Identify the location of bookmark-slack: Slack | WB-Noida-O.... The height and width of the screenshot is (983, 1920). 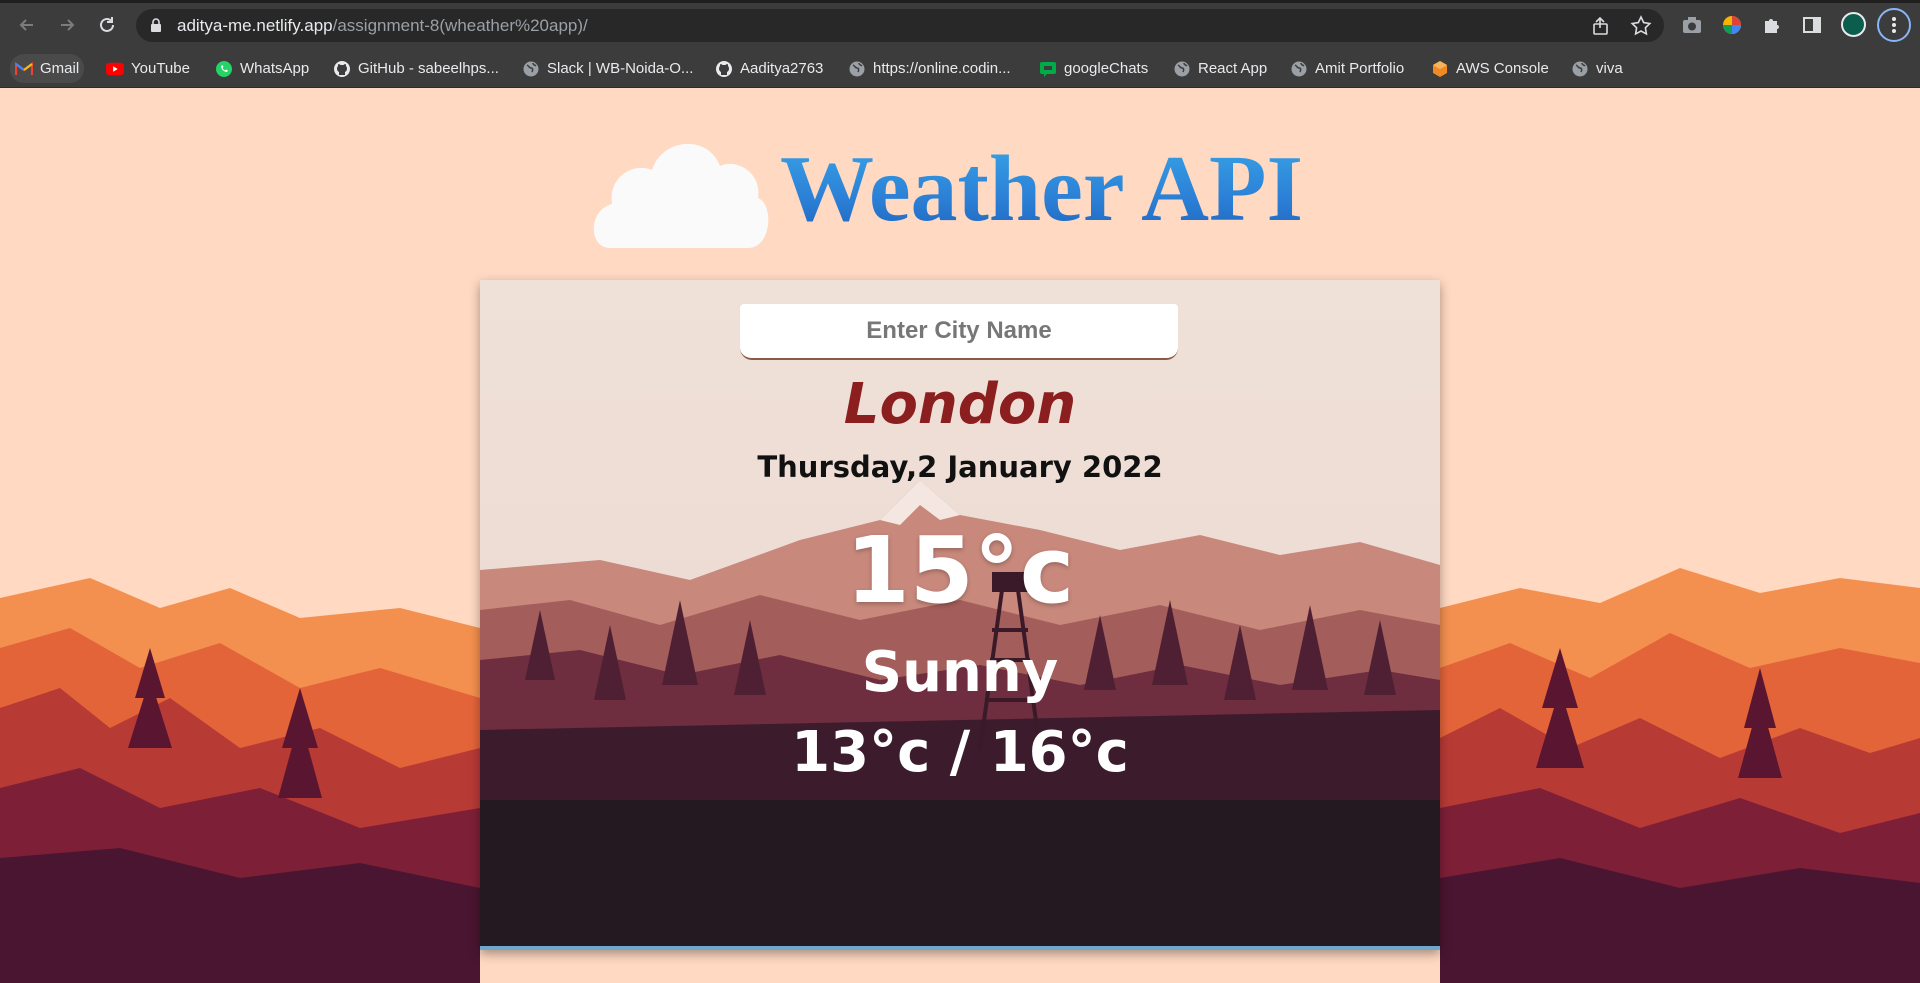
(607, 68).